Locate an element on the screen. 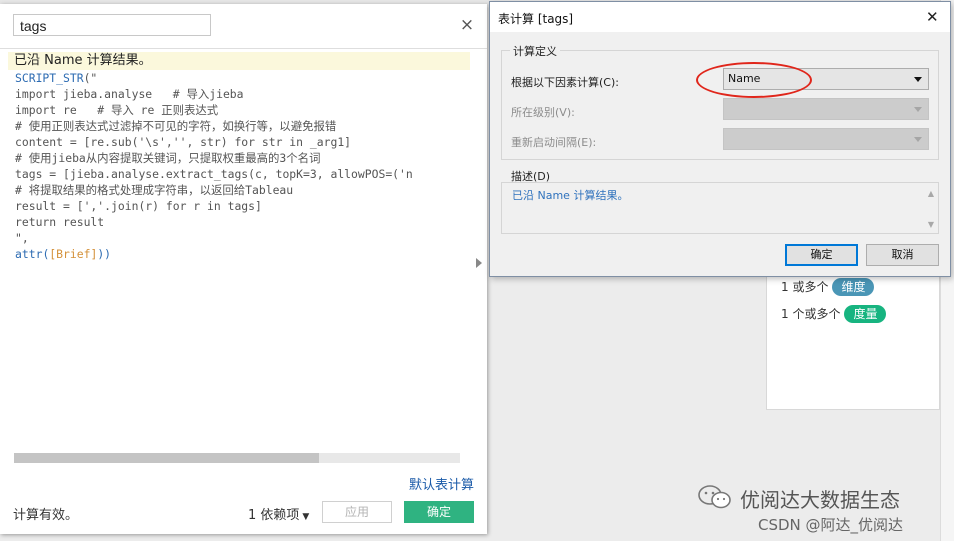 Image resolution: width=954 pixels, height=541 pixels. scroll-down-icon: ▼ is located at coordinates (931, 224).